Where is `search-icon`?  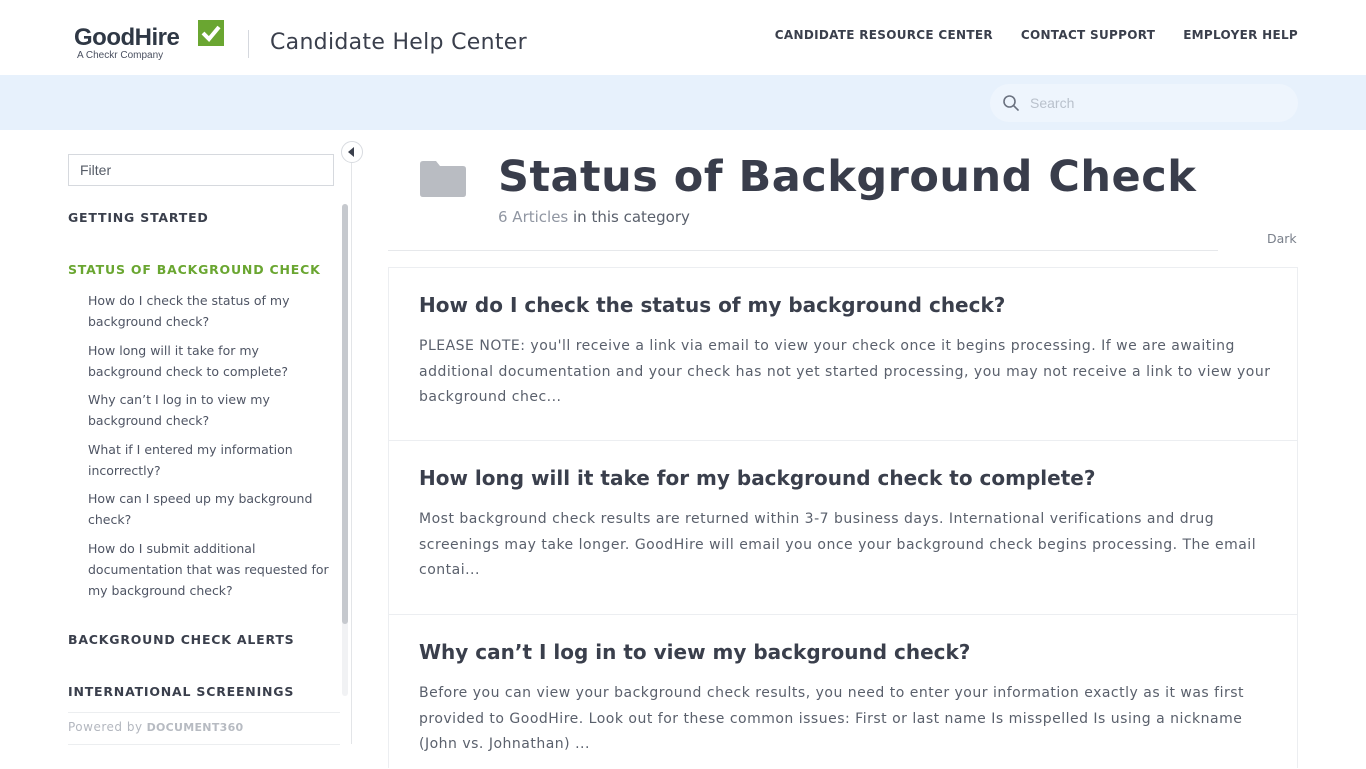
search-icon is located at coordinates (1011, 103).